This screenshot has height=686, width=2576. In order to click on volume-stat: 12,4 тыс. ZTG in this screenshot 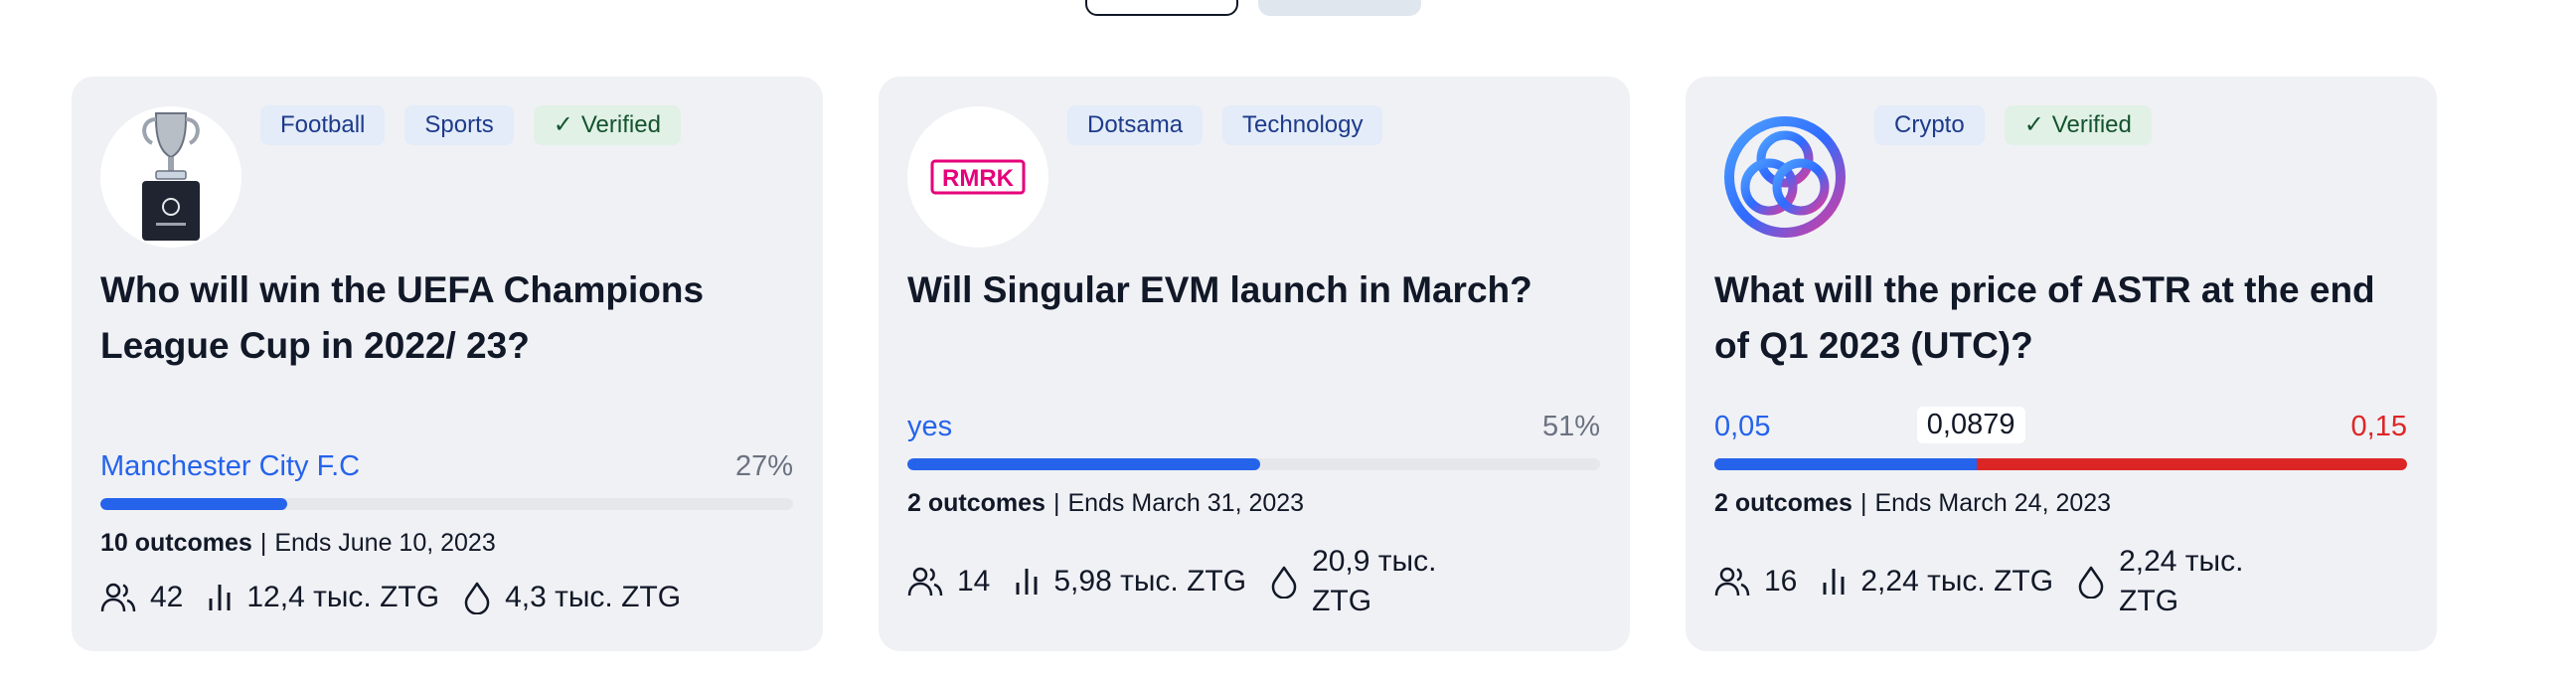, I will do `click(323, 597)`.